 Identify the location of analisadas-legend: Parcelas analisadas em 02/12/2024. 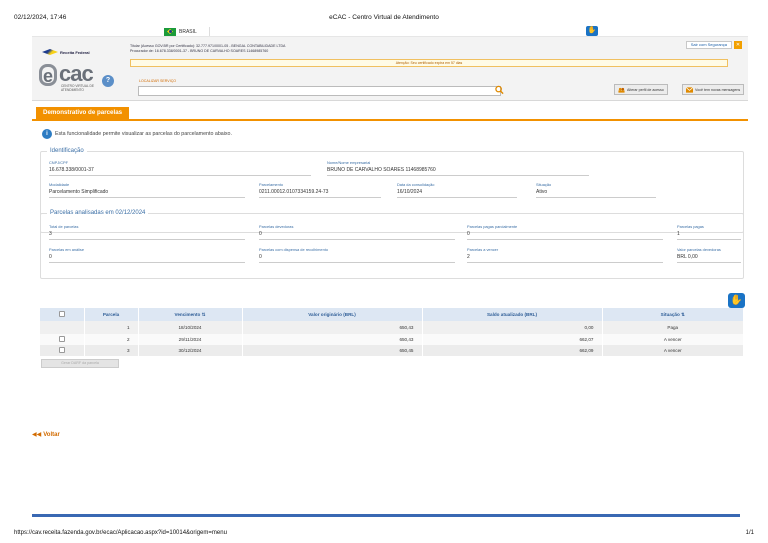
(98, 213).